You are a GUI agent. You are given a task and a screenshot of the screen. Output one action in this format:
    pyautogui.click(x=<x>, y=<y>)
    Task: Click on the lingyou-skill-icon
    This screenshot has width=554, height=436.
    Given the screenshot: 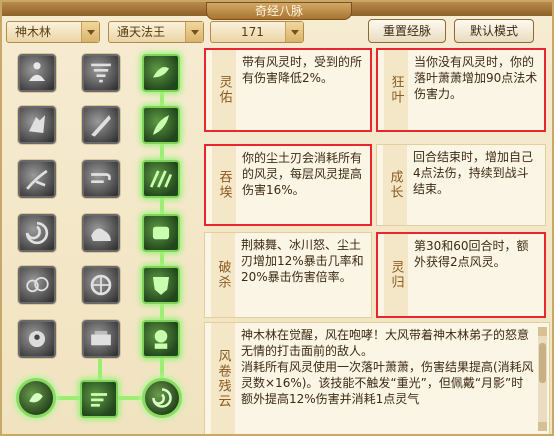 What is the action you would take?
    pyautogui.click(x=161, y=73)
    